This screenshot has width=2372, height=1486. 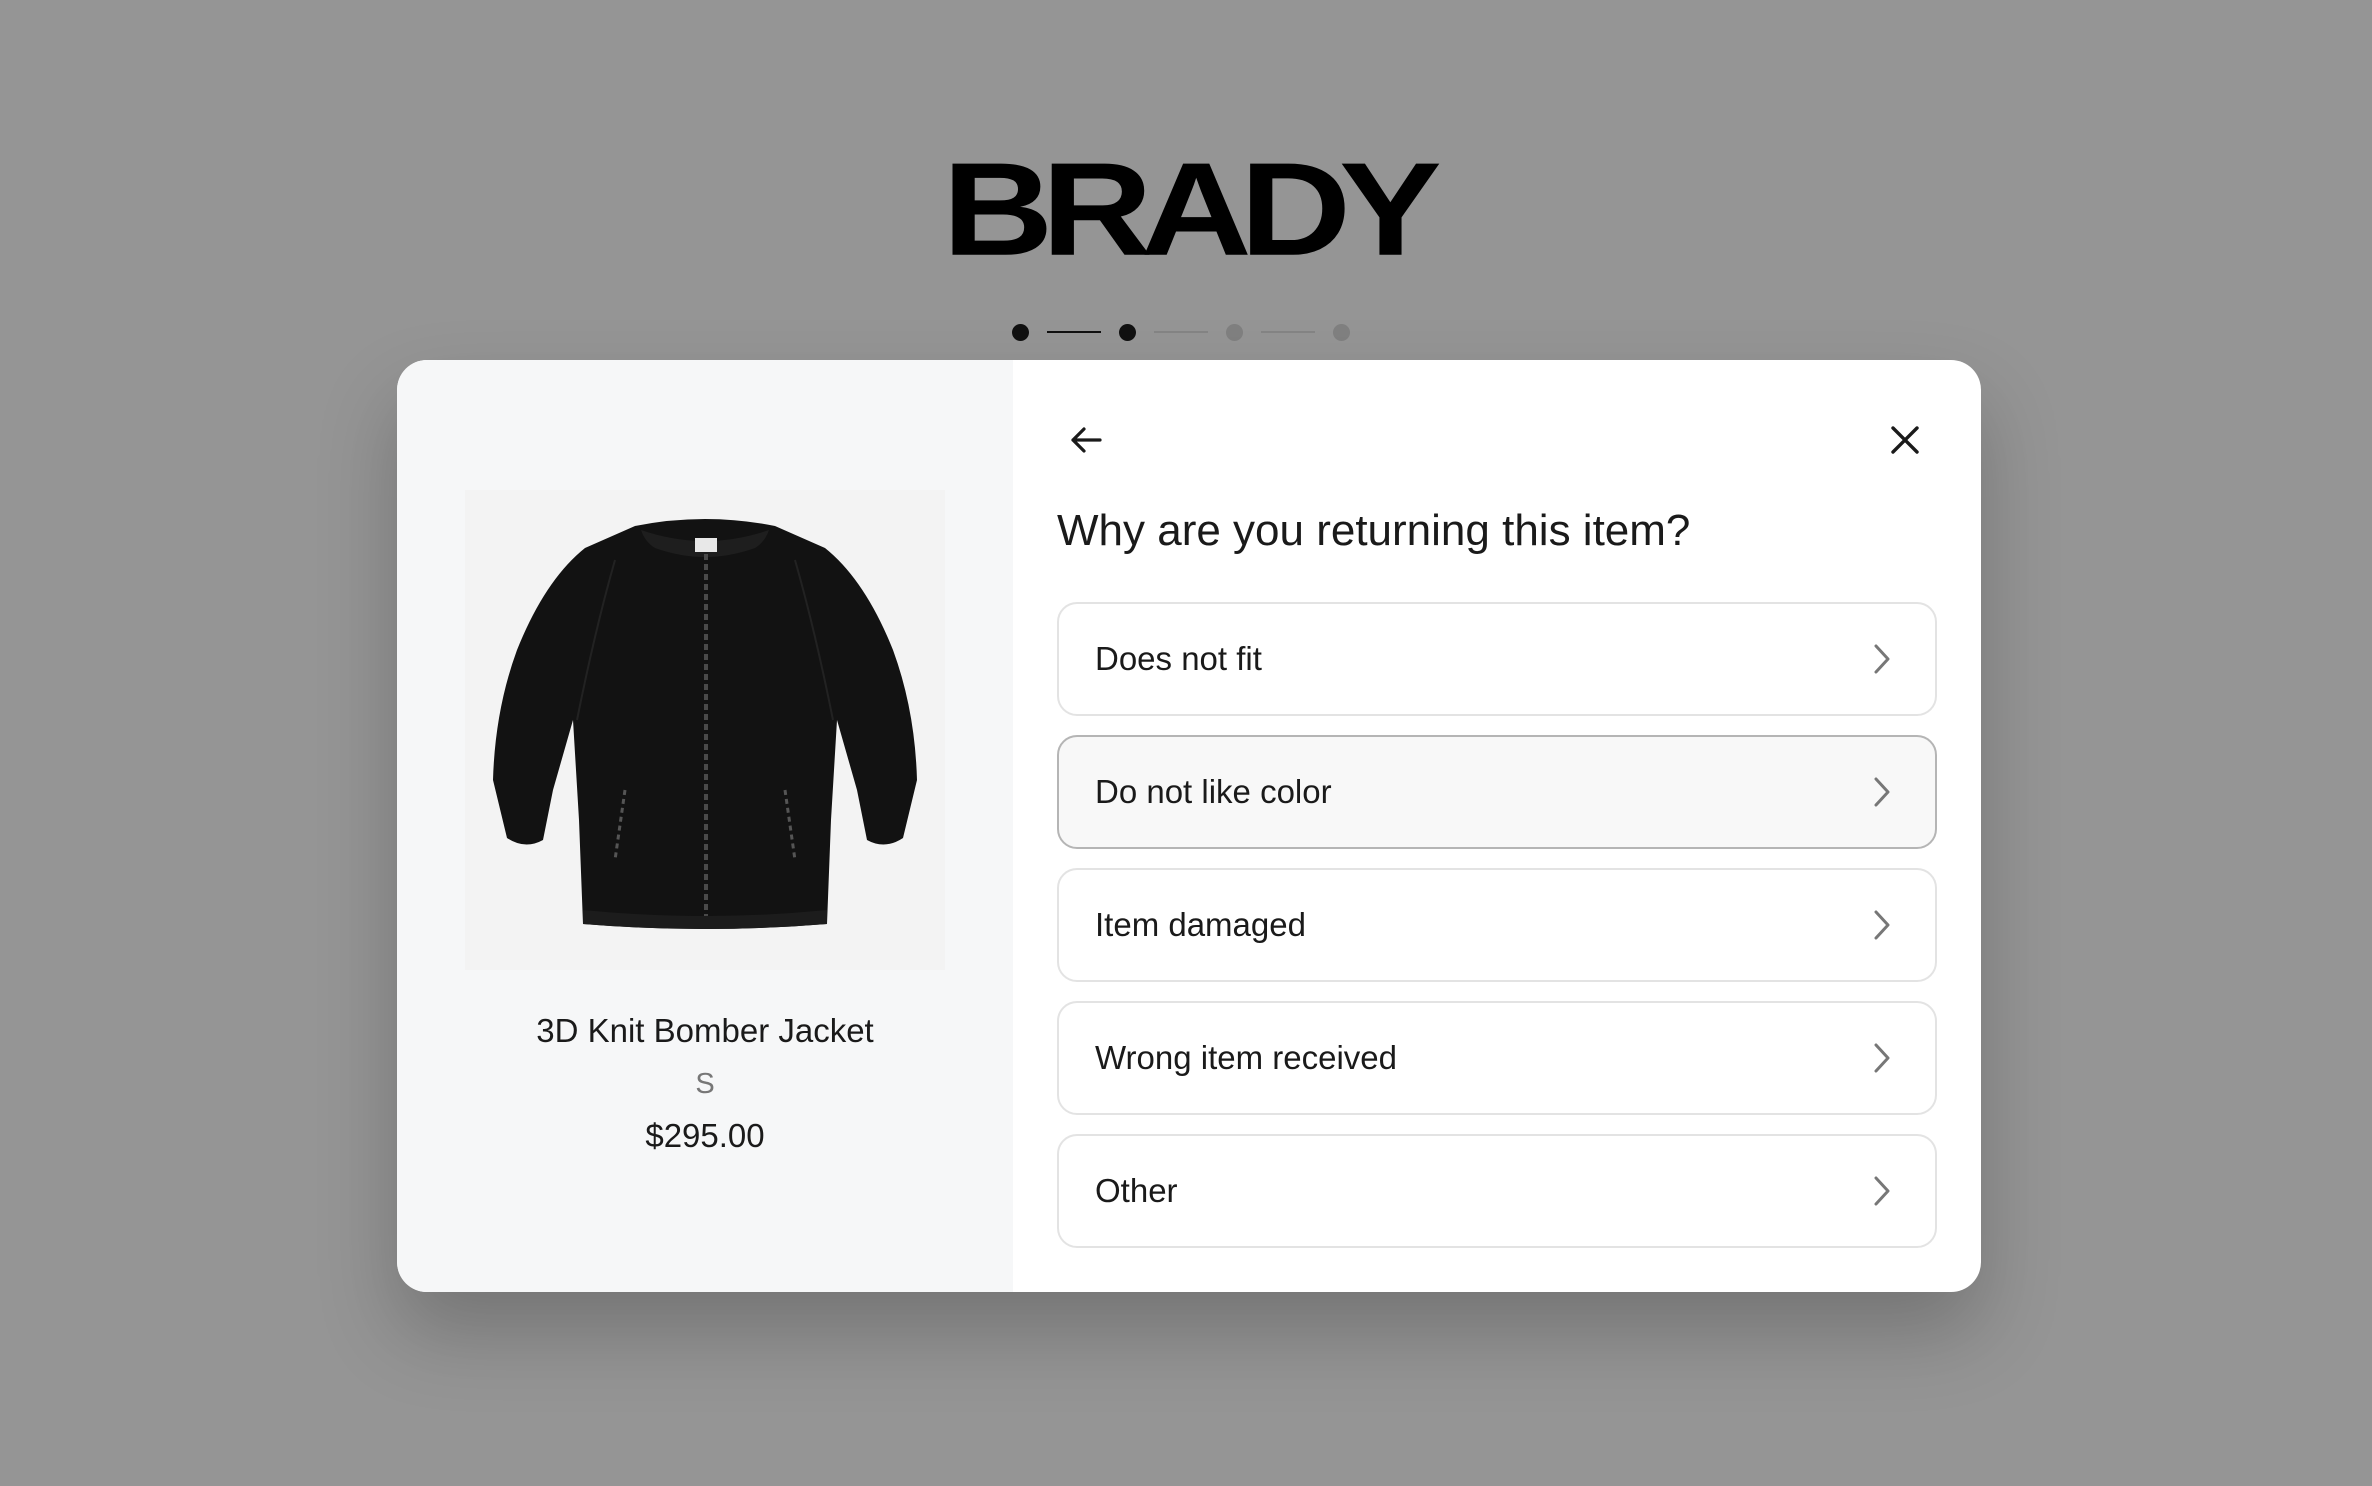 I want to click on back-button, so click(x=1086, y=440).